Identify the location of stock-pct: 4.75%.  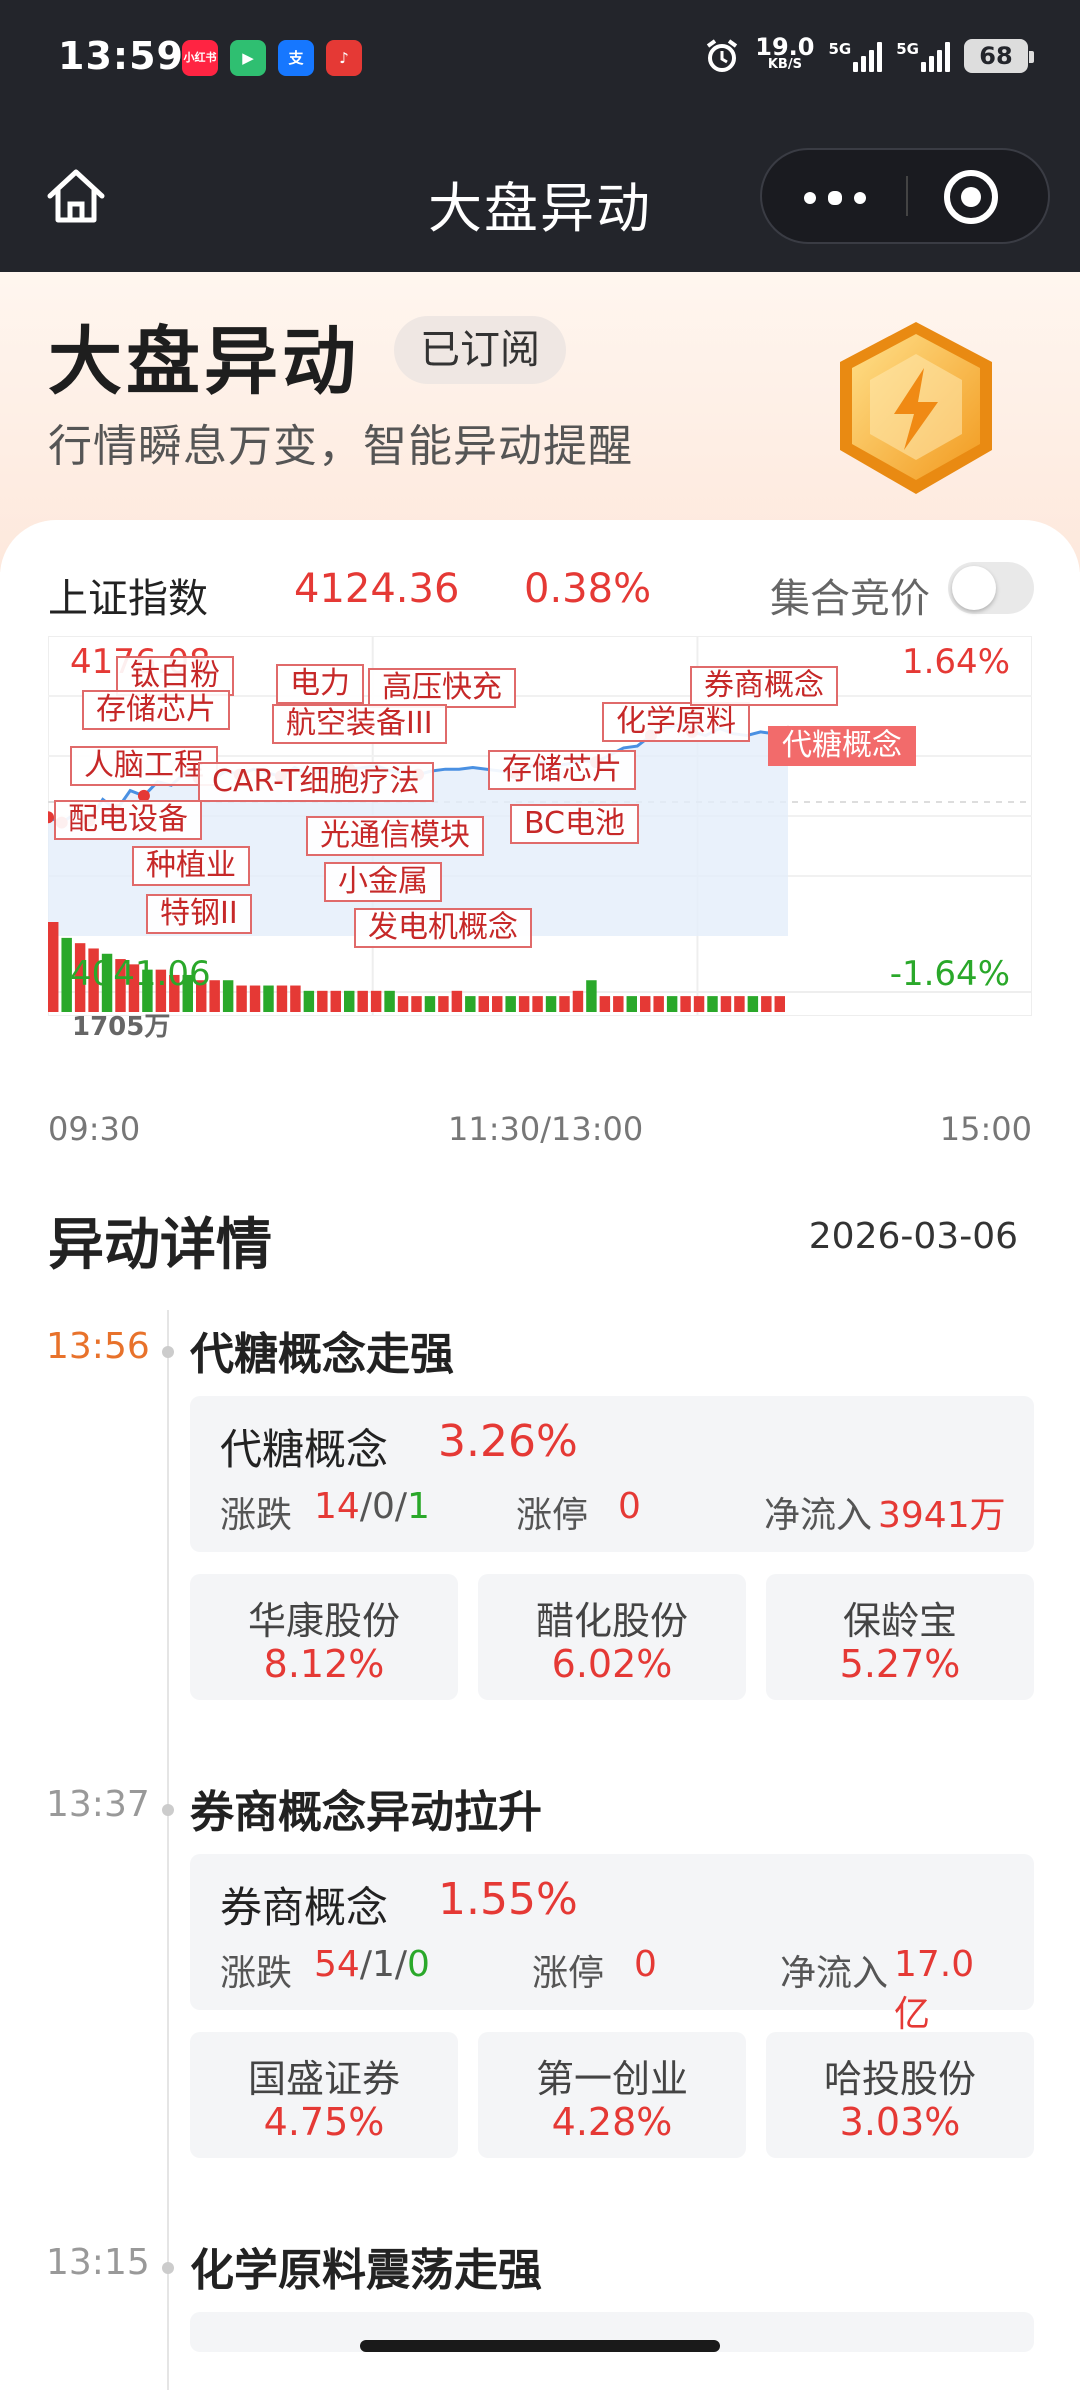
(324, 2122).